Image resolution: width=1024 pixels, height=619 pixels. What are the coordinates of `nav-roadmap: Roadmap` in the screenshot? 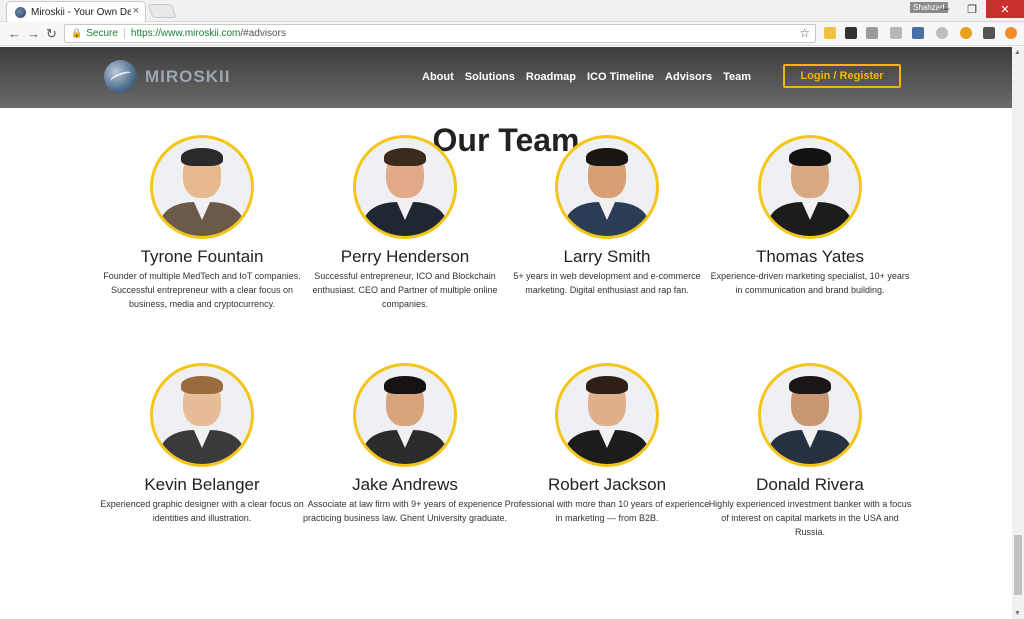 It's located at (551, 77).